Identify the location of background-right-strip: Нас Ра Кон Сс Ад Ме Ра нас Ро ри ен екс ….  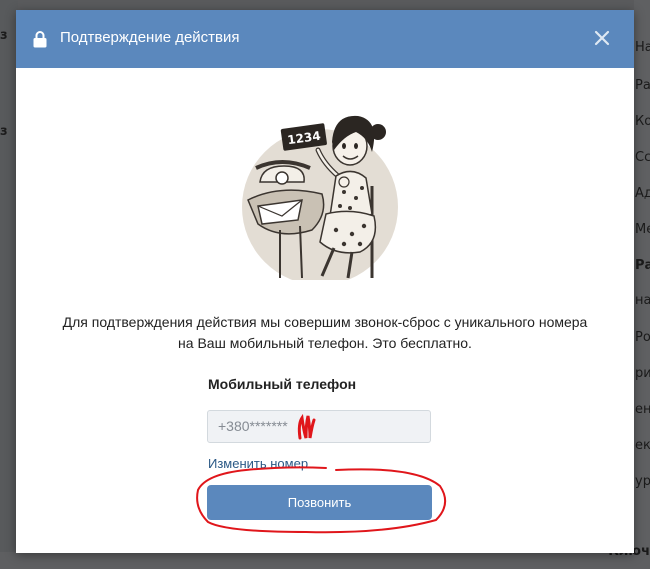
(642, 284).